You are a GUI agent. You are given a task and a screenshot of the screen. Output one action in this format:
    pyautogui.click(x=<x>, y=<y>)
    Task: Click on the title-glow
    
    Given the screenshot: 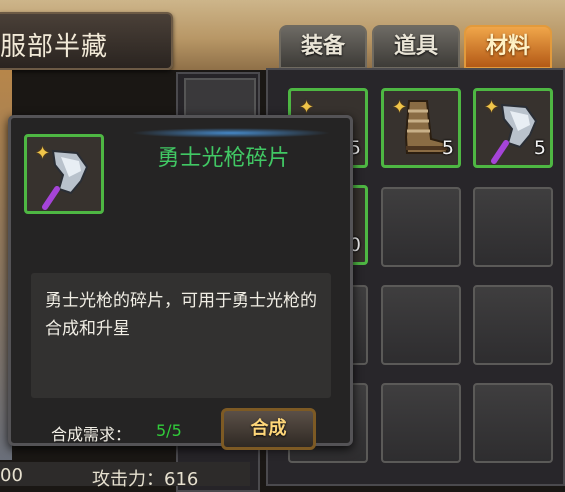 What is the action you would take?
    pyautogui.click(x=231, y=133)
    